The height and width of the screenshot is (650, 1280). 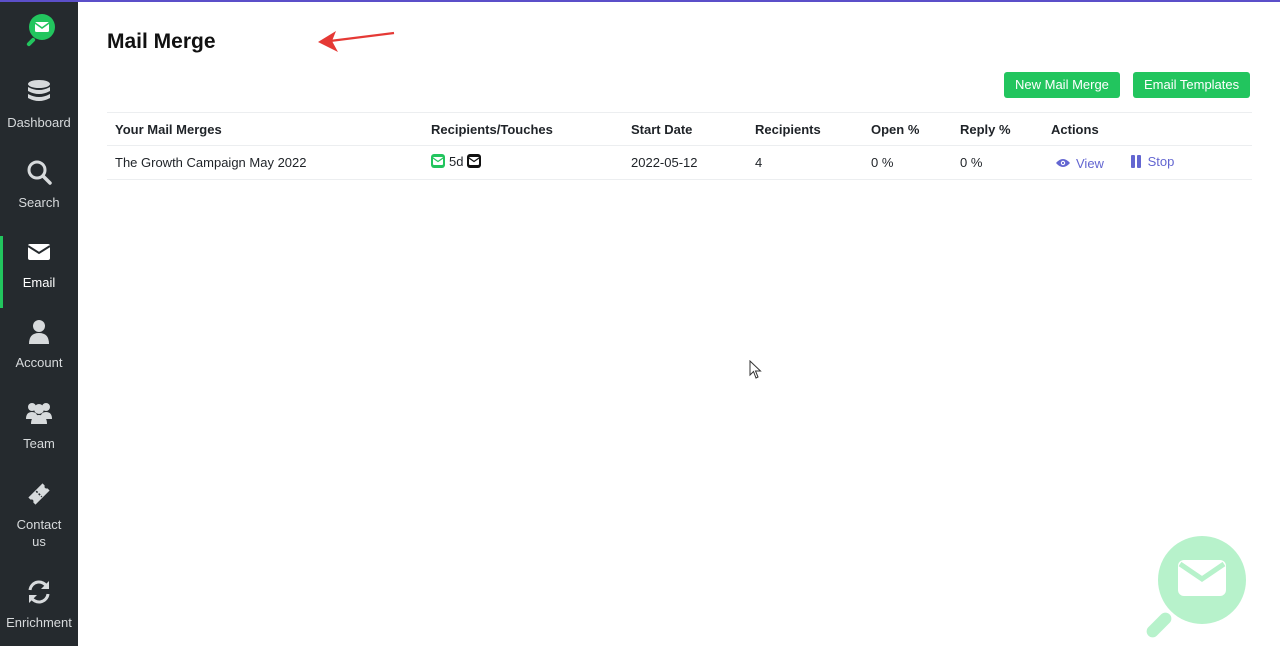 What do you see at coordinates (39, 622) in the screenshot?
I see `sidebar-item-label: Enrichment` at bounding box center [39, 622].